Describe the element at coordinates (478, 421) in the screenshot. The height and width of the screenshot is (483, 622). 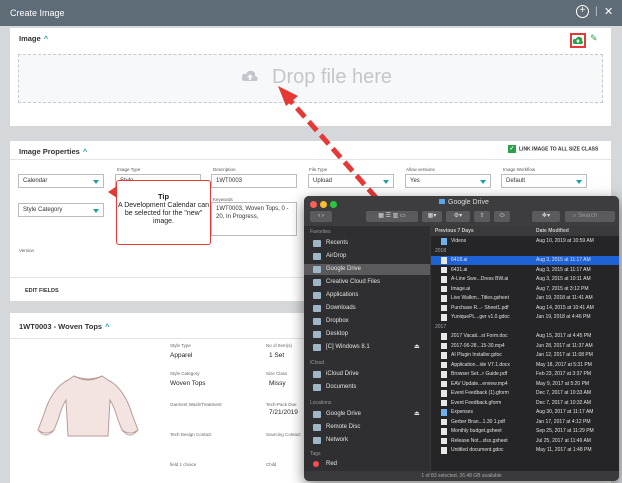
I see `file-name: Gerber Bran...1.30 1.pdf` at that location.